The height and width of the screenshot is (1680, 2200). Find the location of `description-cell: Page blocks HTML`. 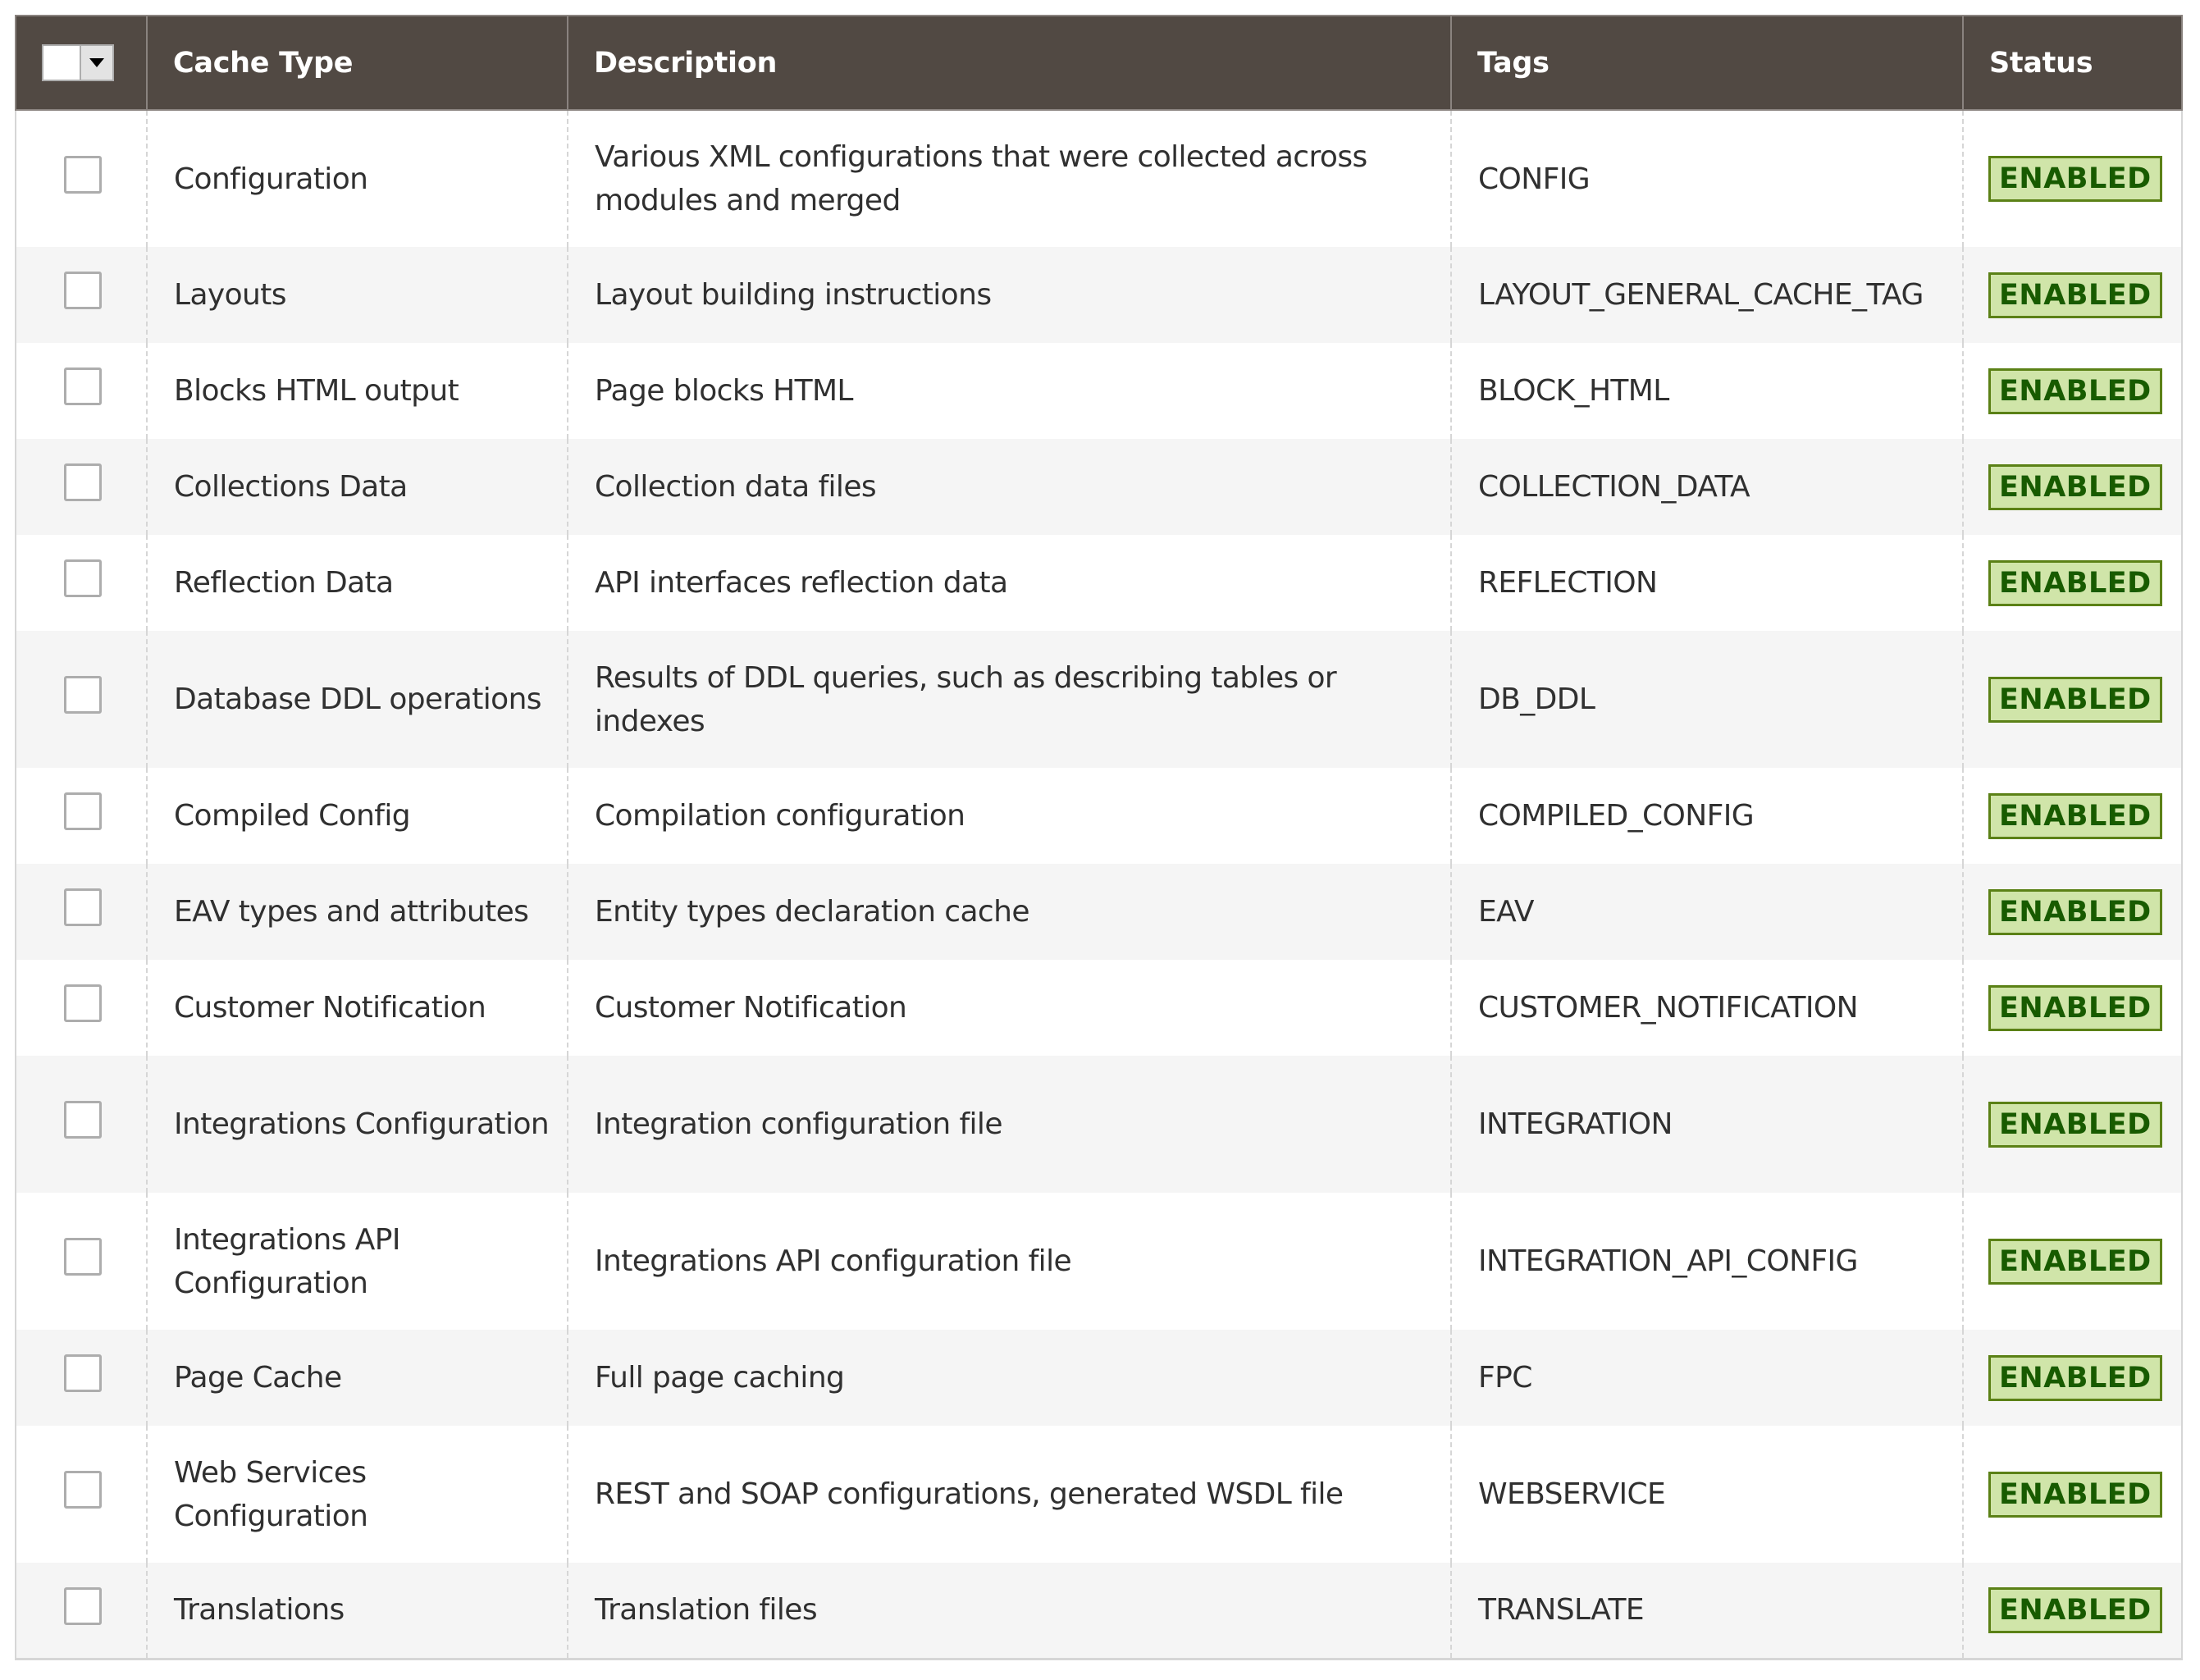

description-cell: Page blocks HTML is located at coordinates (1009, 391).